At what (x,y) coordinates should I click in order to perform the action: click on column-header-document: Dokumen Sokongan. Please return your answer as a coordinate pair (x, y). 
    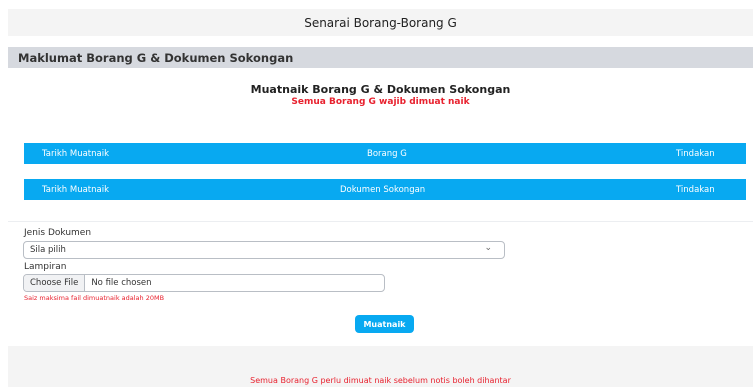
    Looking at the image, I should click on (383, 189).